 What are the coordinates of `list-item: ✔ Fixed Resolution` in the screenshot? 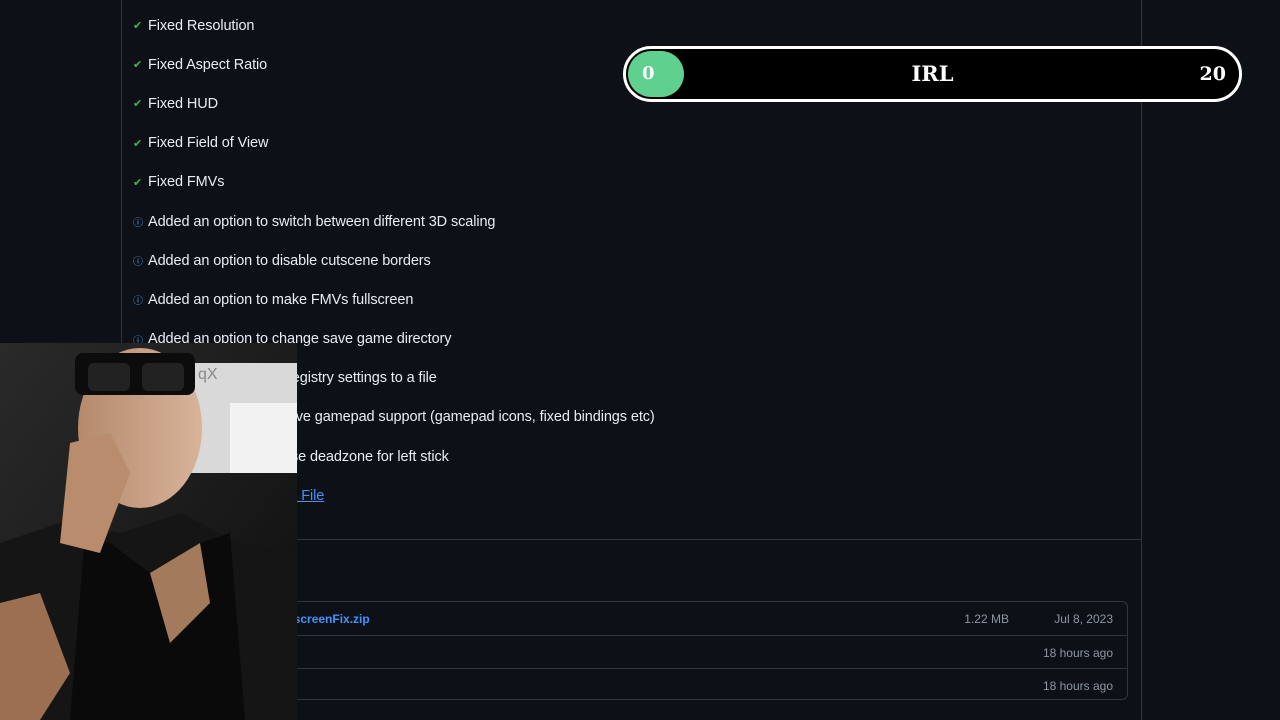 It's located at (394, 25).